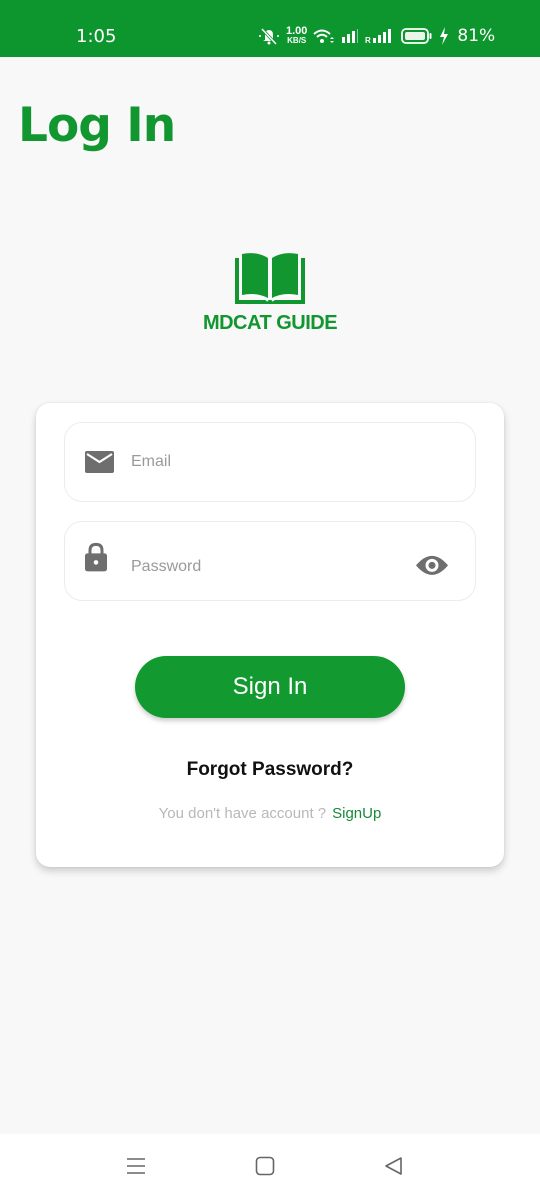  What do you see at coordinates (394, 1166) in the screenshot?
I see `back-icon` at bounding box center [394, 1166].